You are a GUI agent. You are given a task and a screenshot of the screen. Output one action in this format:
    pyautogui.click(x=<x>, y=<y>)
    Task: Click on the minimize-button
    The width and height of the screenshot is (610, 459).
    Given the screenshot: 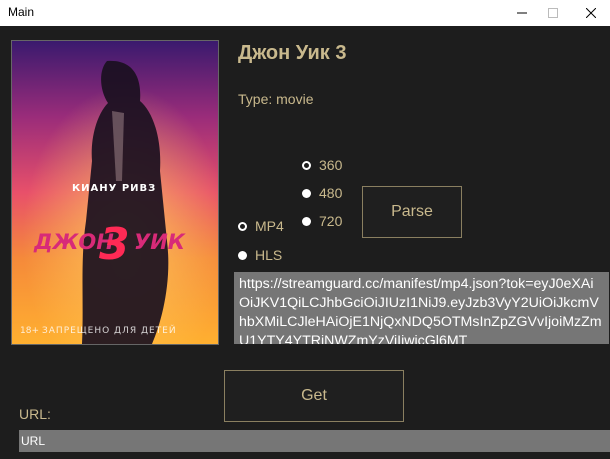 What is the action you would take?
    pyautogui.click(x=522, y=13)
    